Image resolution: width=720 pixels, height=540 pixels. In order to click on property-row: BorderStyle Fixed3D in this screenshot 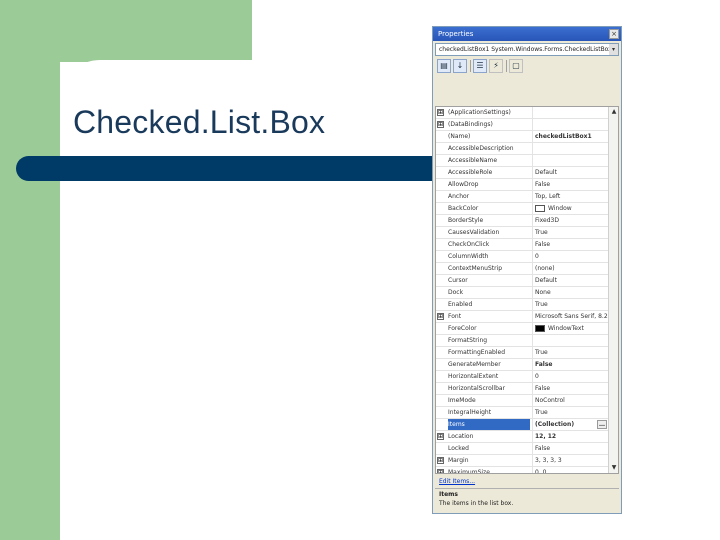, I will do `click(522, 221)`.